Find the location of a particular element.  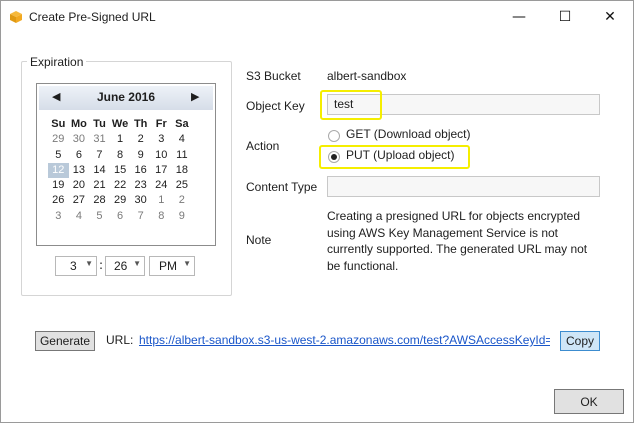

calendar-header: ◀ June 2016 ▶ is located at coordinates (126, 98).